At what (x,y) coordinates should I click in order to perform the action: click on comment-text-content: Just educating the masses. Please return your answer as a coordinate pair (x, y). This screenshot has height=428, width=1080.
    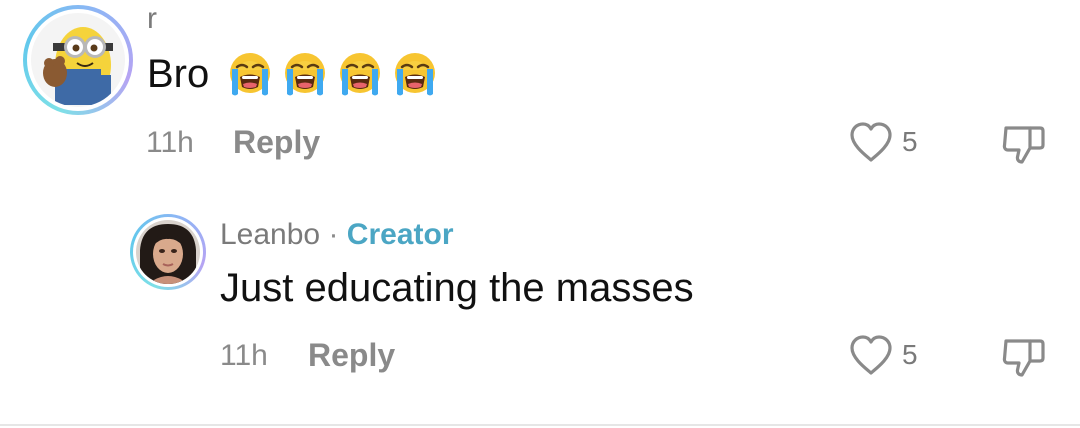
    Looking at the image, I should click on (457, 287).